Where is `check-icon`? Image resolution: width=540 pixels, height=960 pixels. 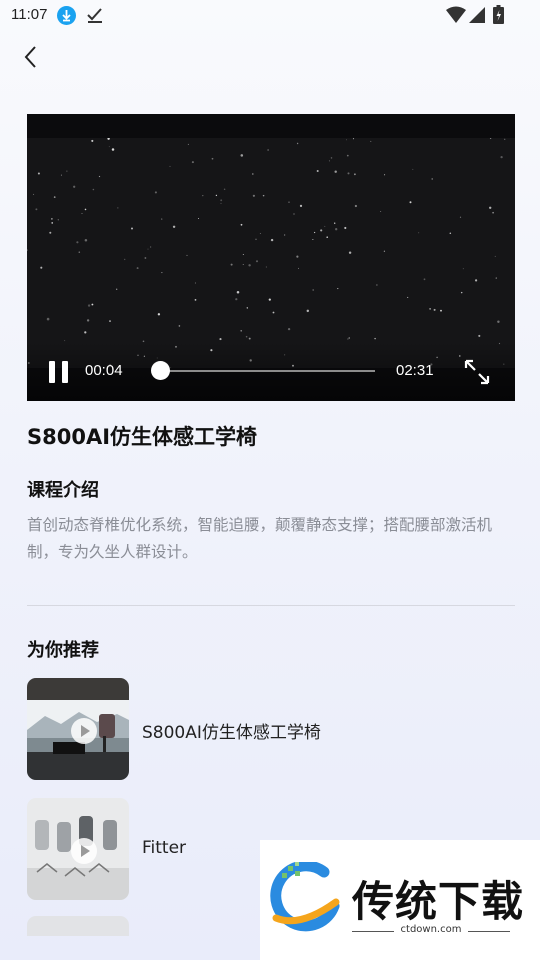
check-icon is located at coordinates (94, 15).